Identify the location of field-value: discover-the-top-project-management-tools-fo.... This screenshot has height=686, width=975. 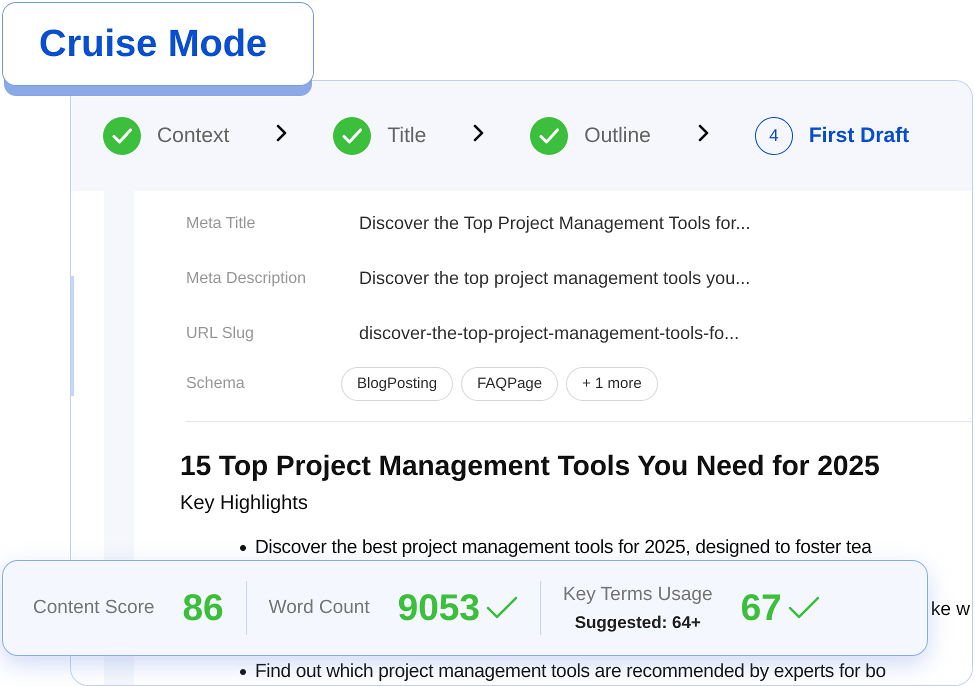
(549, 333).